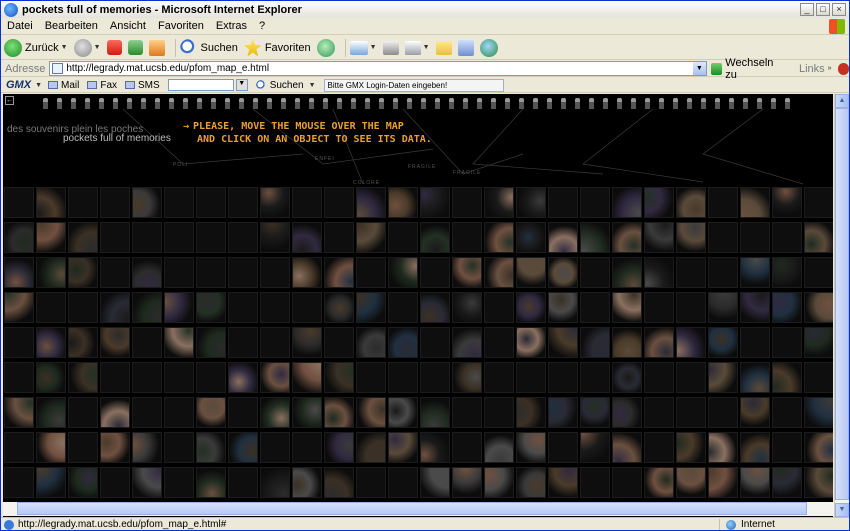 This screenshot has width=850, height=531. What do you see at coordinates (285, 85) in the screenshot?
I see `gmx-search-button: Suchen ▼` at bounding box center [285, 85].